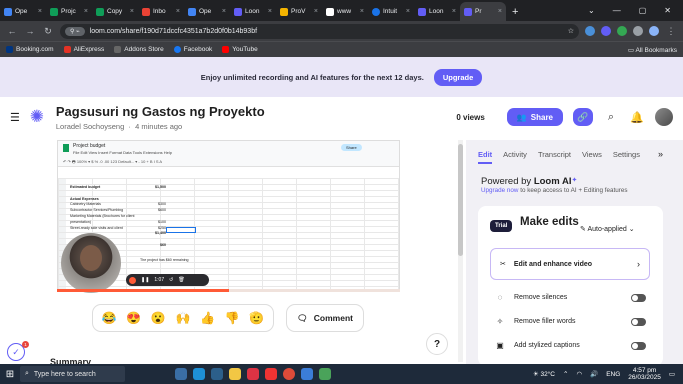 The width and height of the screenshot is (683, 384). What do you see at coordinates (483, 11) in the screenshot?
I see `browser-tab-active: Pr ×` at bounding box center [483, 11].